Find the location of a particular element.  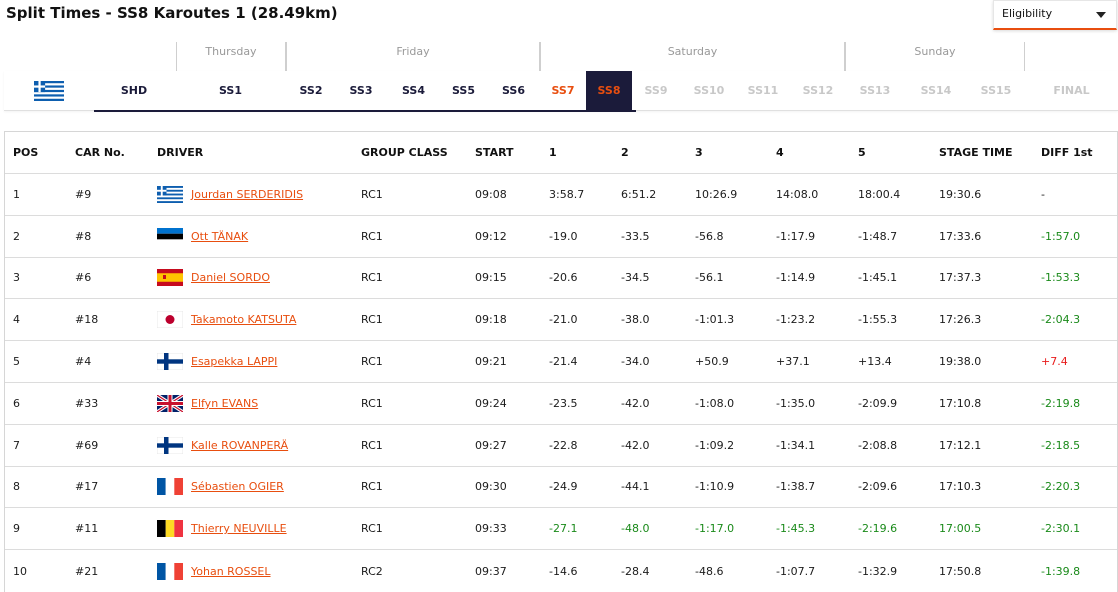

header-col-split-5: 5 is located at coordinates (862, 152).